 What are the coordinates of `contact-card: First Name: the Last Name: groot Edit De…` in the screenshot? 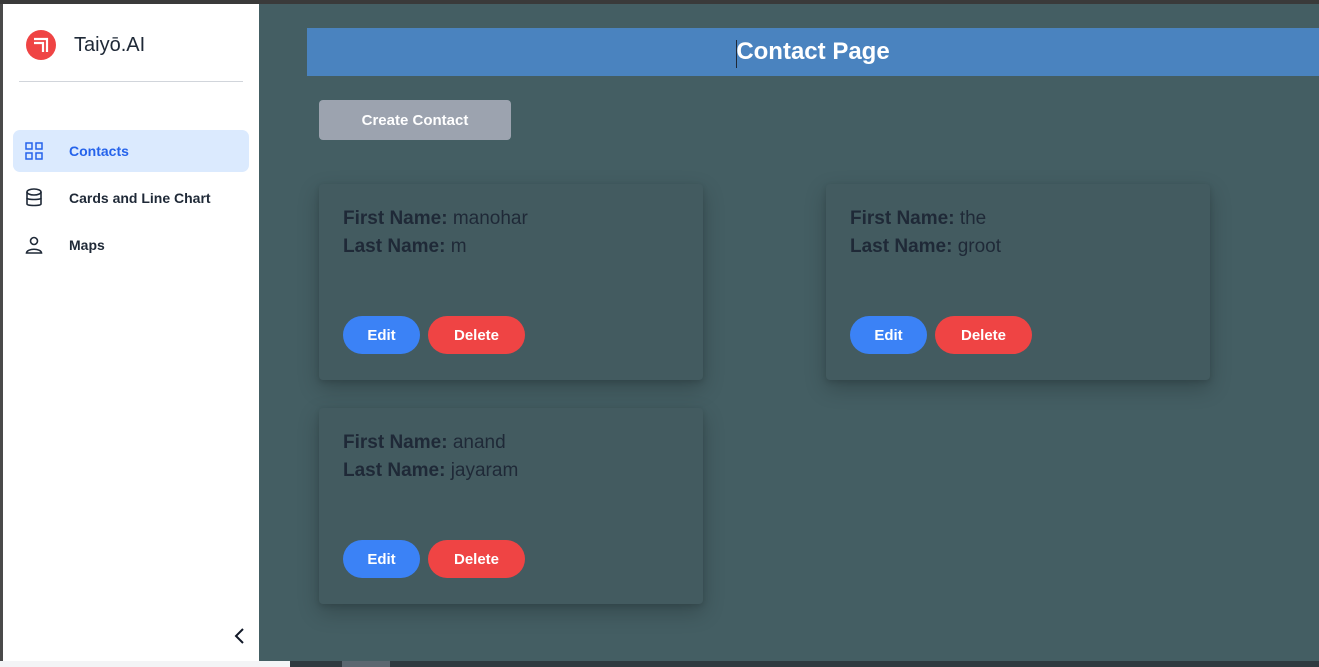 It's located at (1018, 282).